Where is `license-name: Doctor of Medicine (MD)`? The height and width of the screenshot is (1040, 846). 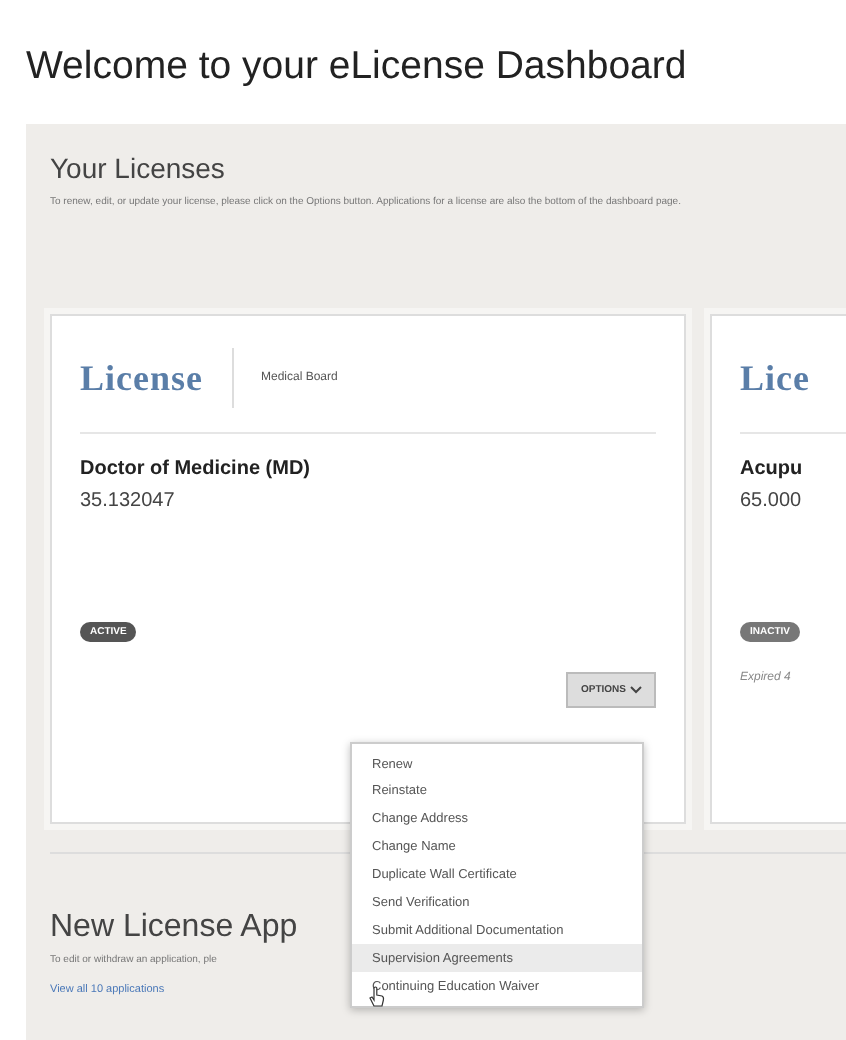
license-name: Doctor of Medicine (MD) is located at coordinates (196, 469).